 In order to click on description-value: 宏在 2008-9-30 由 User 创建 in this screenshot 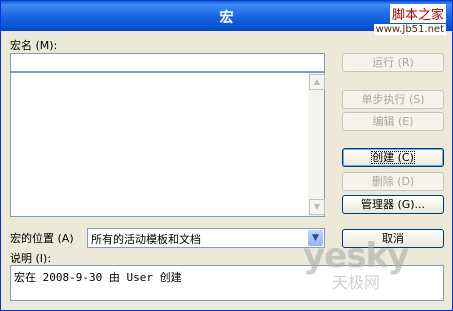, I will do `click(98, 277)`.